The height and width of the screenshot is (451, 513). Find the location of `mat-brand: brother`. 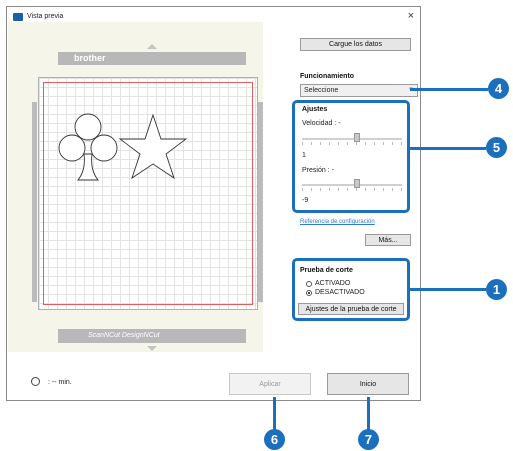

mat-brand: brother is located at coordinates (90, 58).